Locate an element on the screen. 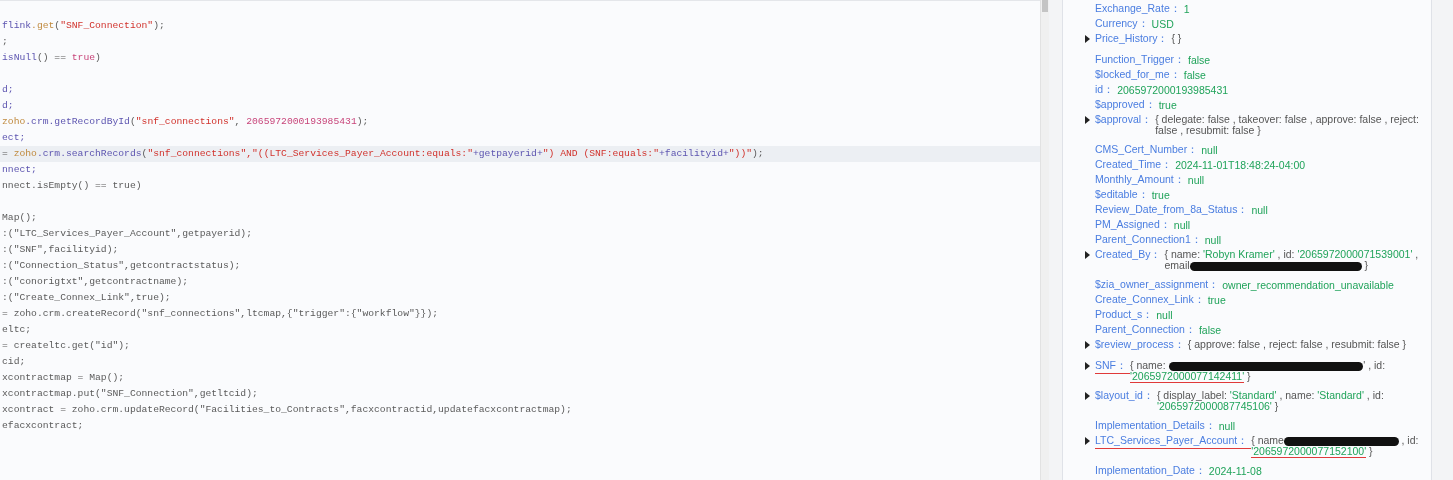  field-key: SNF： is located at coordinates (1112, 366).